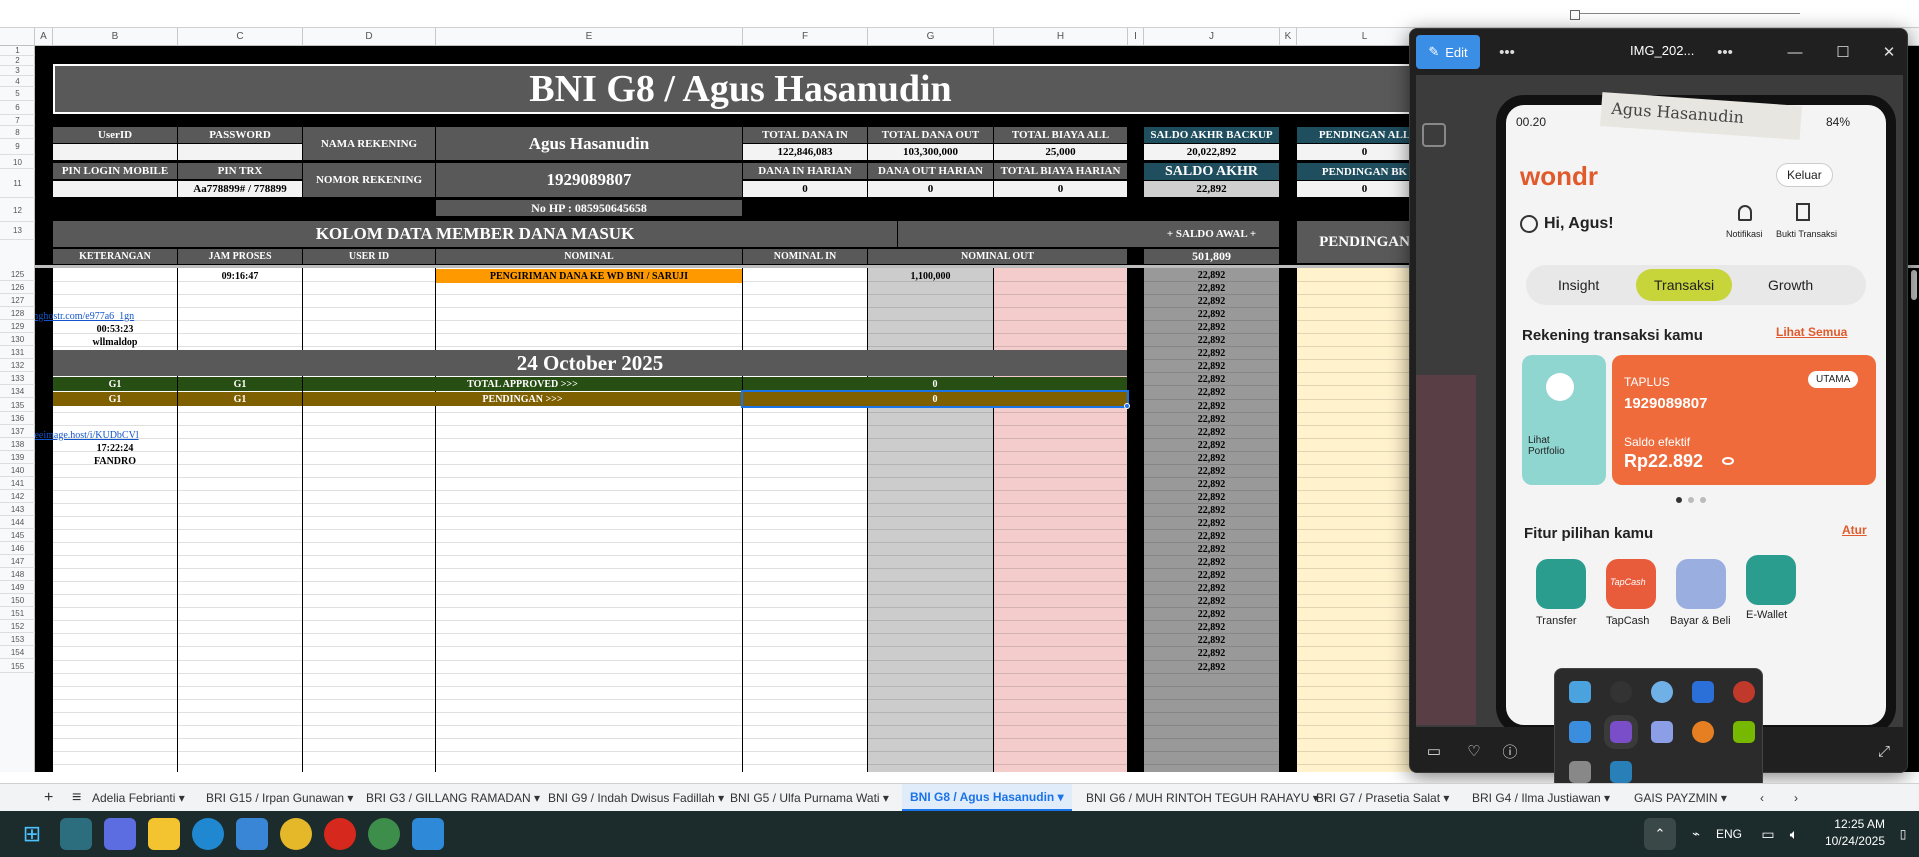 The image size is (1919, 857). Describe the element at coordinates (1843, 52) in the screenshot. I see `maximize-icon: ☐` at that location.